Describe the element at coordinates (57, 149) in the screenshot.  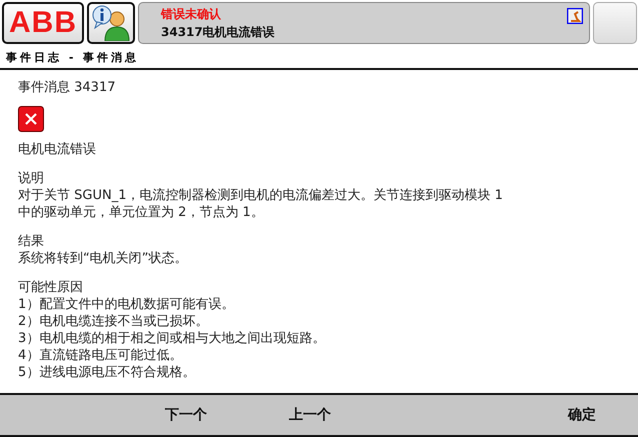
I see `event-title: 电机电流错误` at that location.